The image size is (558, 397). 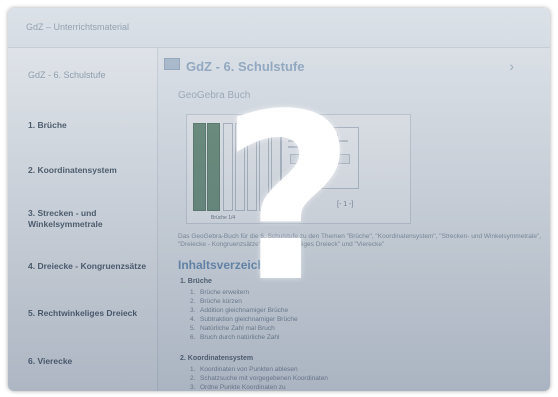 I want to click on sidebar-item-strecken-winkelsymmetrale: 3. Strecken - und Winkelsymmetrale, so click(x=90, y=219).